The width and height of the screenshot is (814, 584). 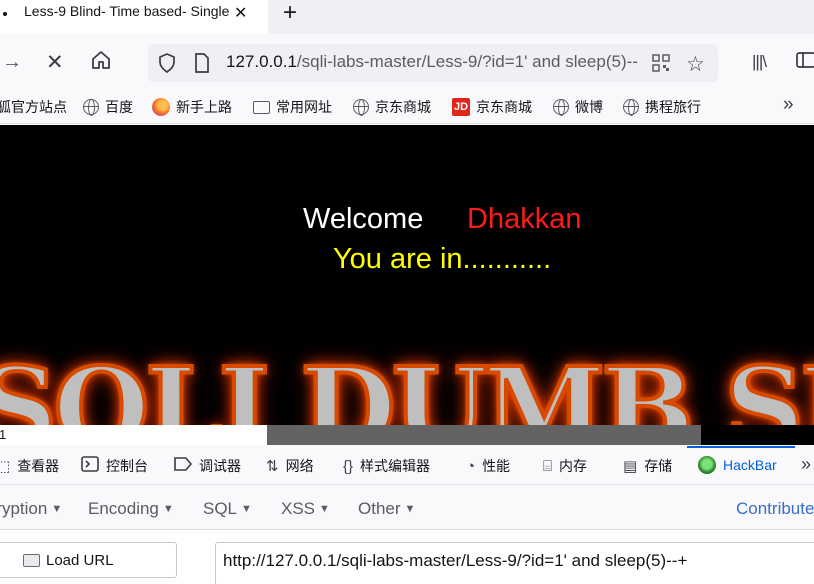 I want to click on contribute-link: Contribute, so click(x=775, y=509).